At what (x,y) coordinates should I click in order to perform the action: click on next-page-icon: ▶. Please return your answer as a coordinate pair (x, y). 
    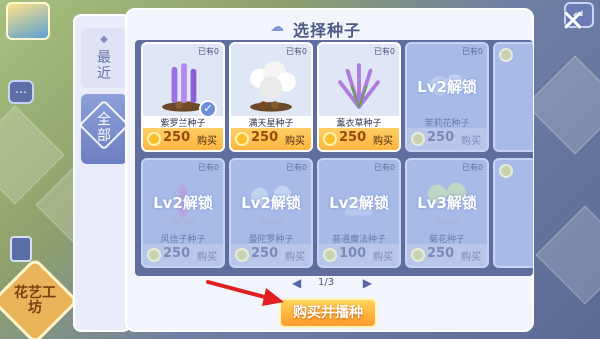
    Looking at the image, I should click on (367, 283).